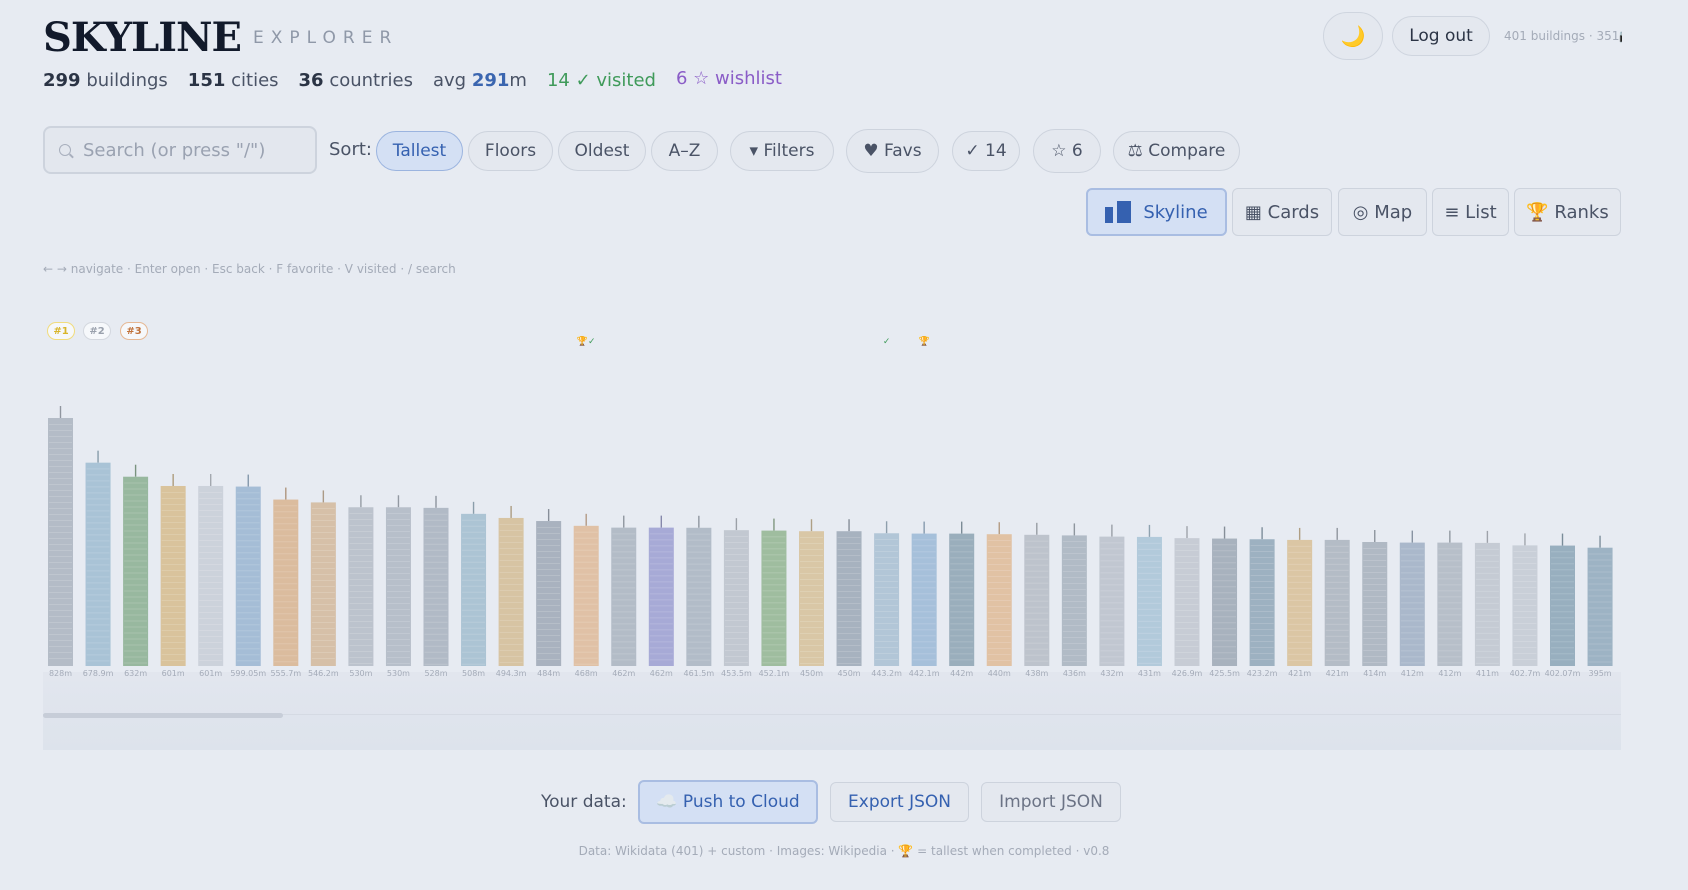 The width and height of the screenshot is (1688, 890). Describe the element at coordinates (1563, 605) in the screenshot. I see `building-bar: 402.07m` at that location.